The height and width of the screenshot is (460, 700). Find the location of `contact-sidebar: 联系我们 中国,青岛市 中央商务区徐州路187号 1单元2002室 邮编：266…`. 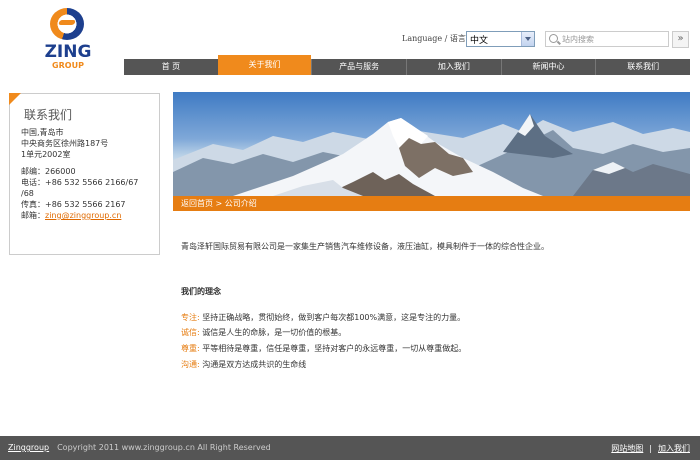

contact-sidebar: 联系我们 中国,青岛市 中央商务区徐州路187号 1单元2002室 邮编：266… is located at coordinates (84, 174).